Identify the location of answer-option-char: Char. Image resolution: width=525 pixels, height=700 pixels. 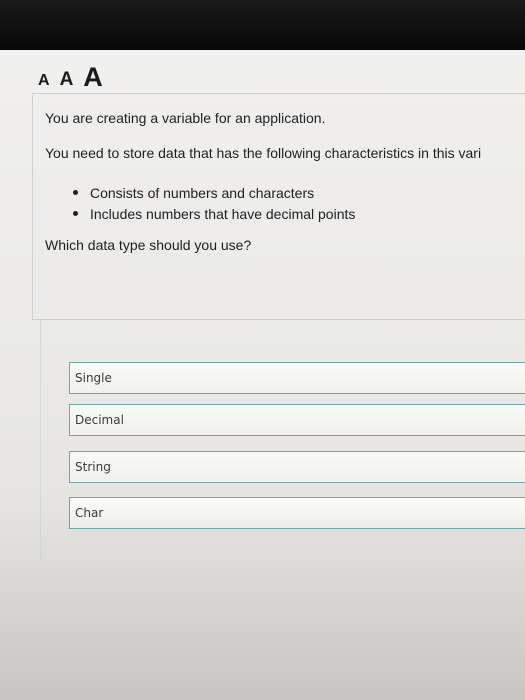
(297, 513).